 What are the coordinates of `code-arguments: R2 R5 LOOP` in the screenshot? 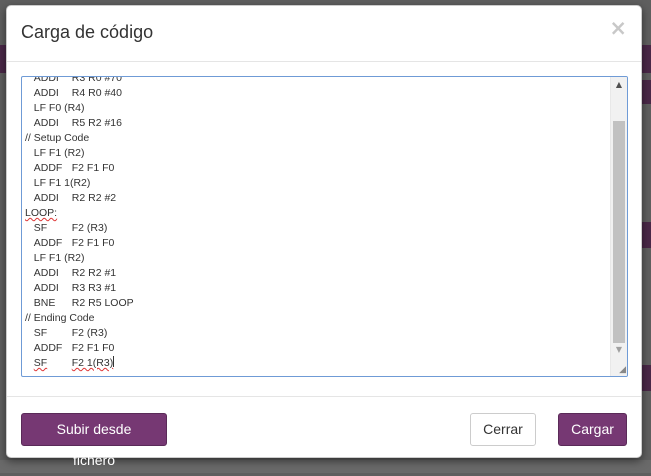 It's located at (102, 303).